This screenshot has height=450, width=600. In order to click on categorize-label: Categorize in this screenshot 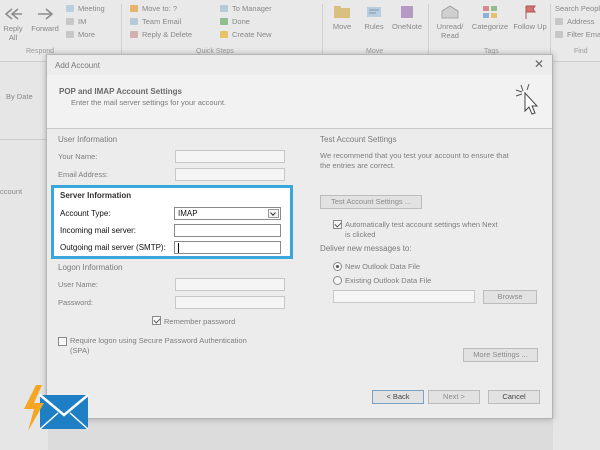, I will do `click(490, 26)`.